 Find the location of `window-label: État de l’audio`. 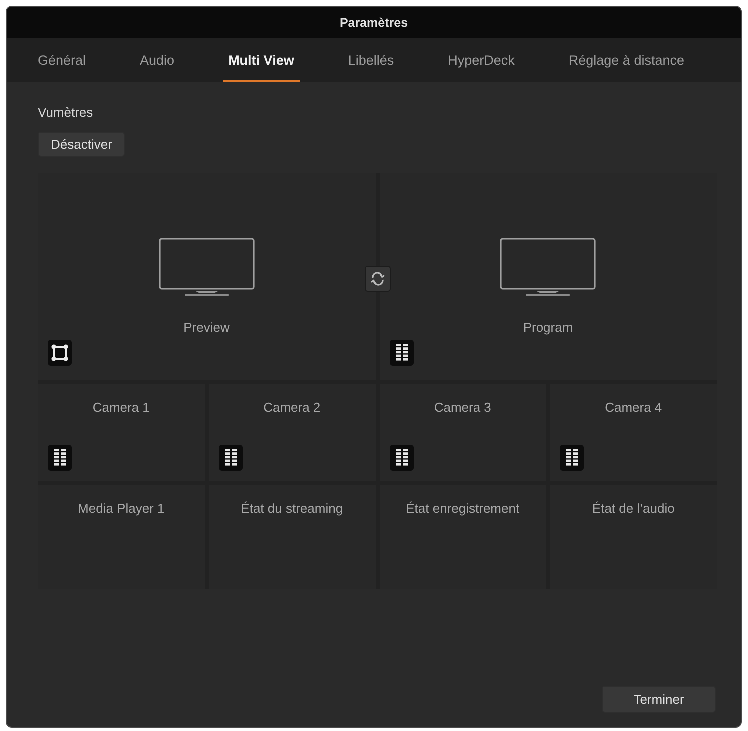

window-label: État de l’audio is located at coordinates (633, 508).